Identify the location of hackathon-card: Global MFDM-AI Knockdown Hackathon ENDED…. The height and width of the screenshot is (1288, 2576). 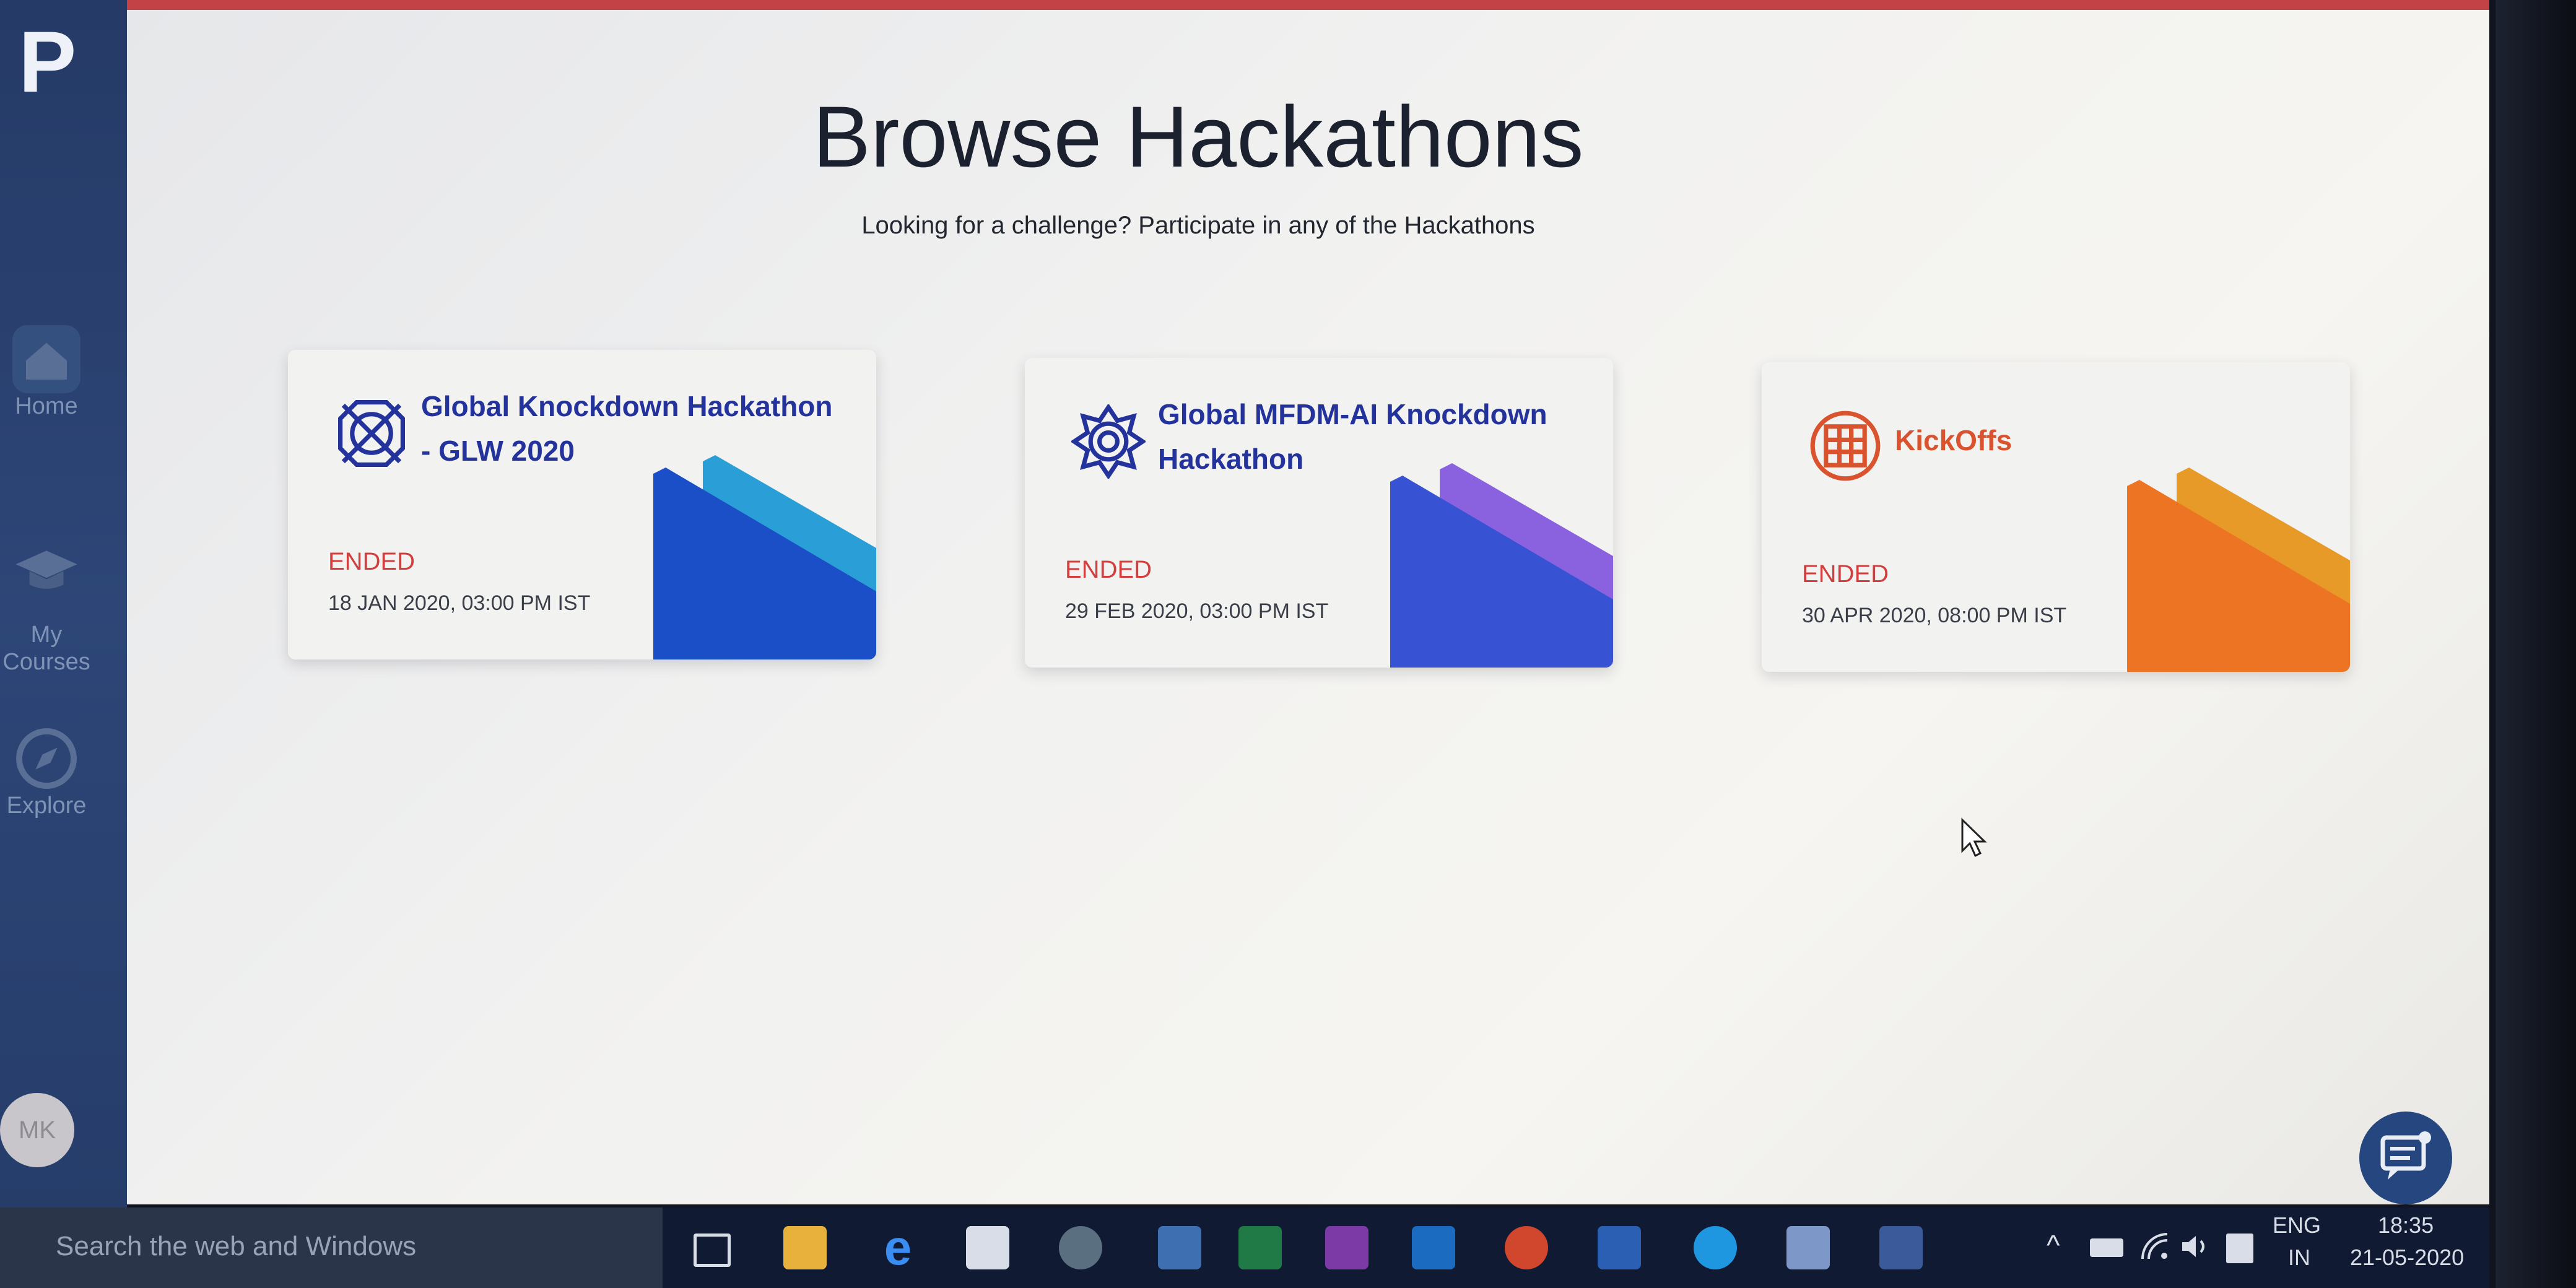
(1319, 513).